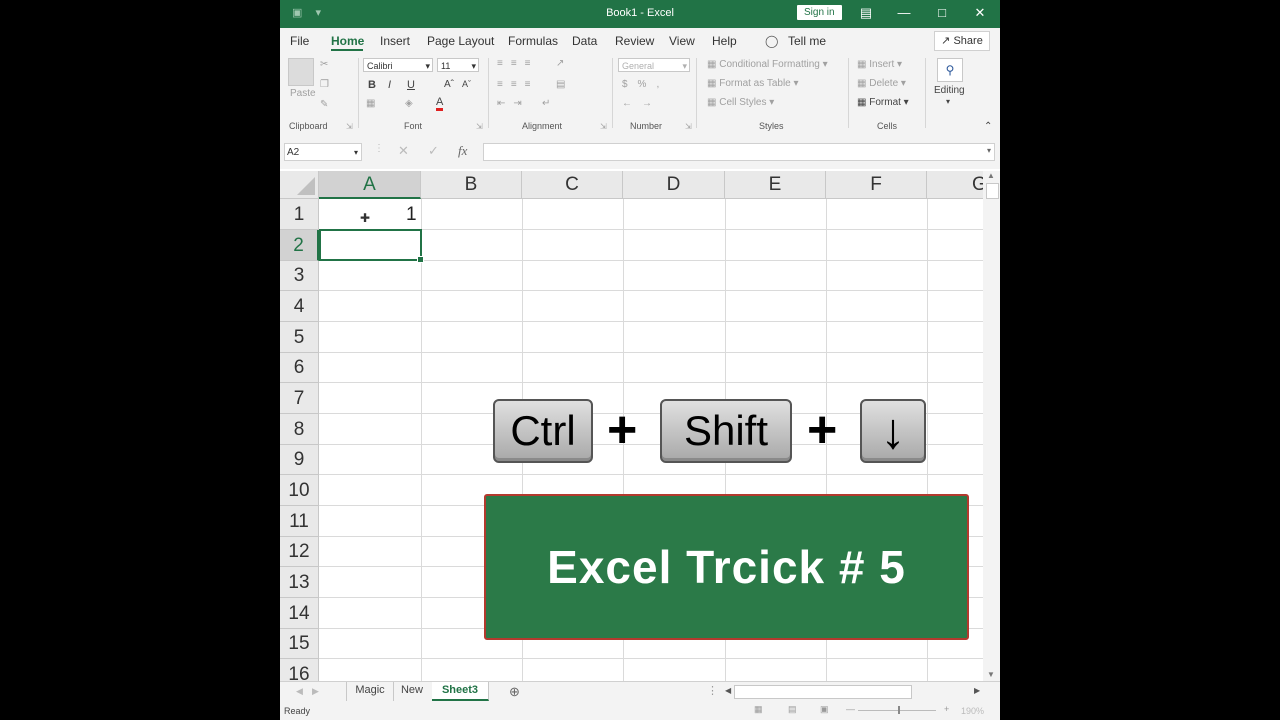  What do you see at coordinates (411, 215) in the screenshot?
I see `cell-a1: 1` at bounding box center [411, 215].